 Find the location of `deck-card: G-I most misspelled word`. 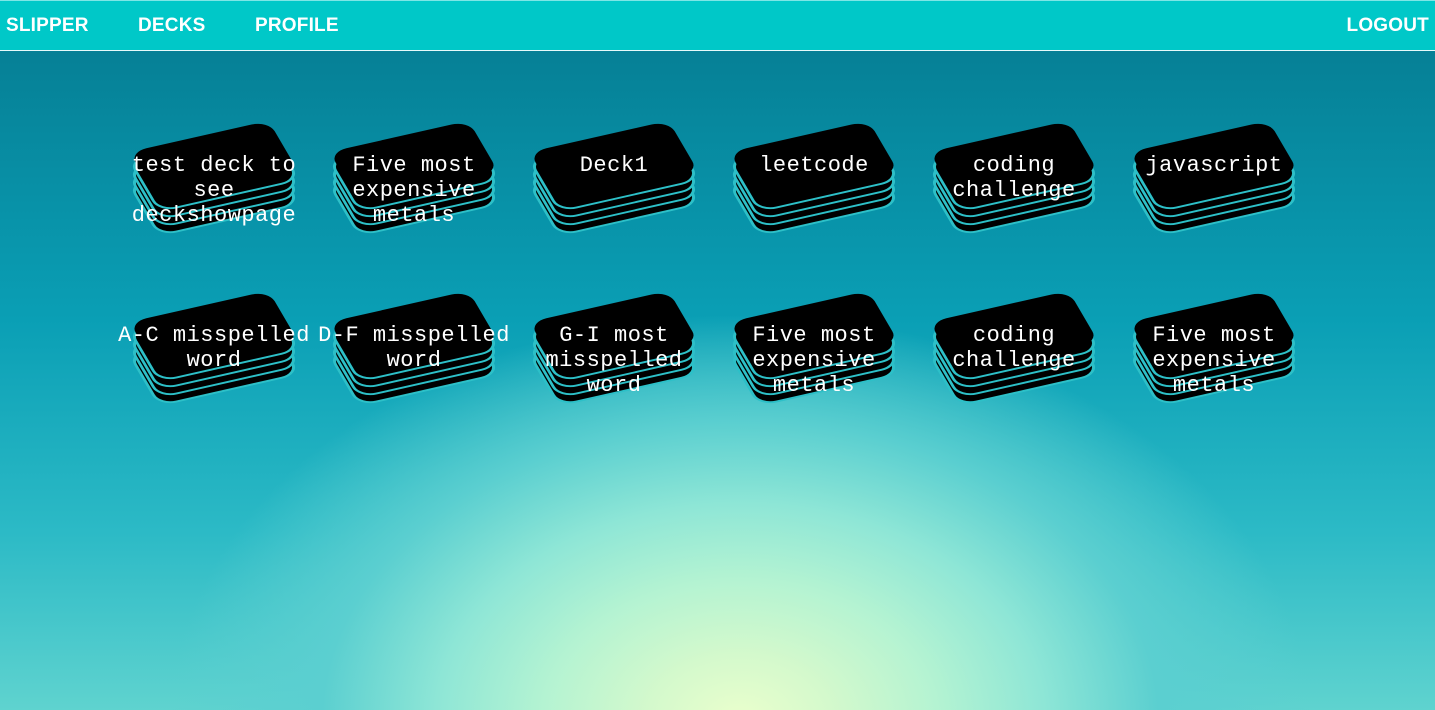

deck-card: G-I most misspelled word is located at coordinates (614, 349).